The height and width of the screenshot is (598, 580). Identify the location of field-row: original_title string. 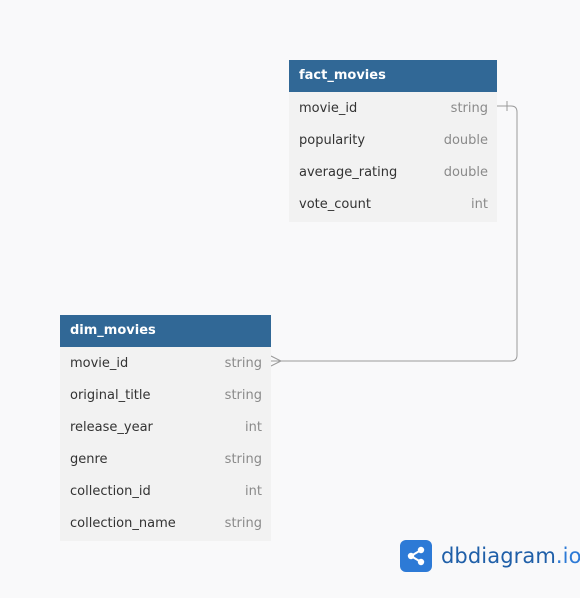
(165, 395).